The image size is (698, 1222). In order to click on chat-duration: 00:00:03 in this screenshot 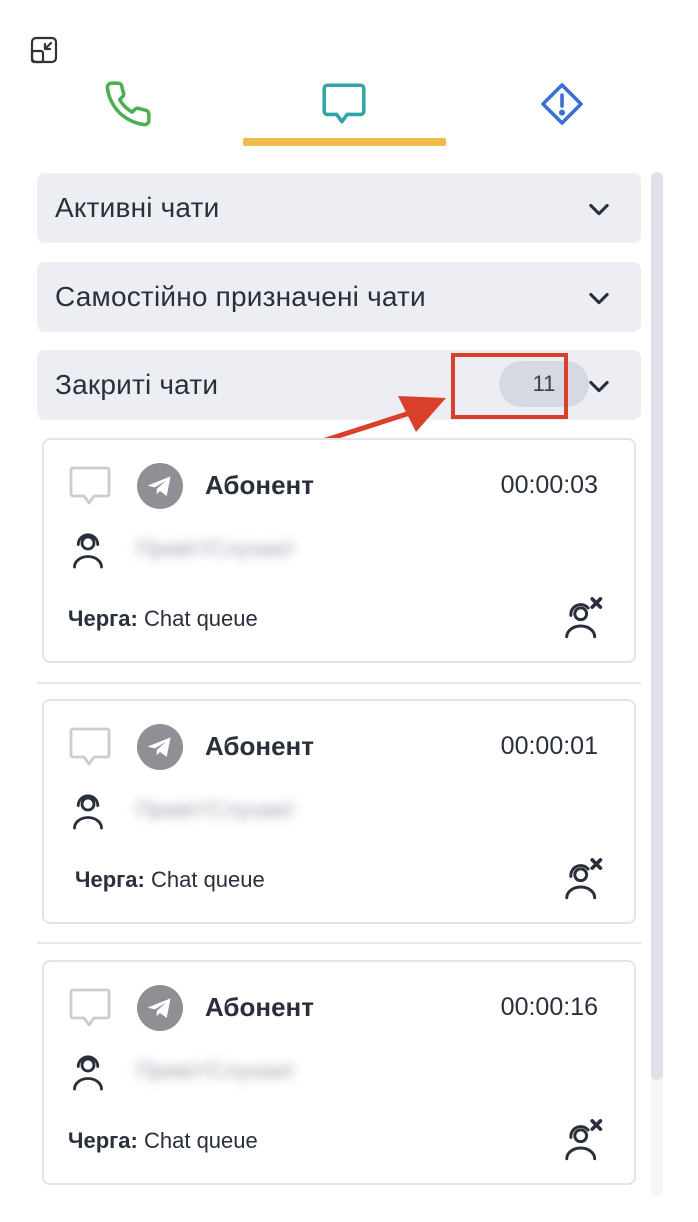, I will do `click(549, 485)`.